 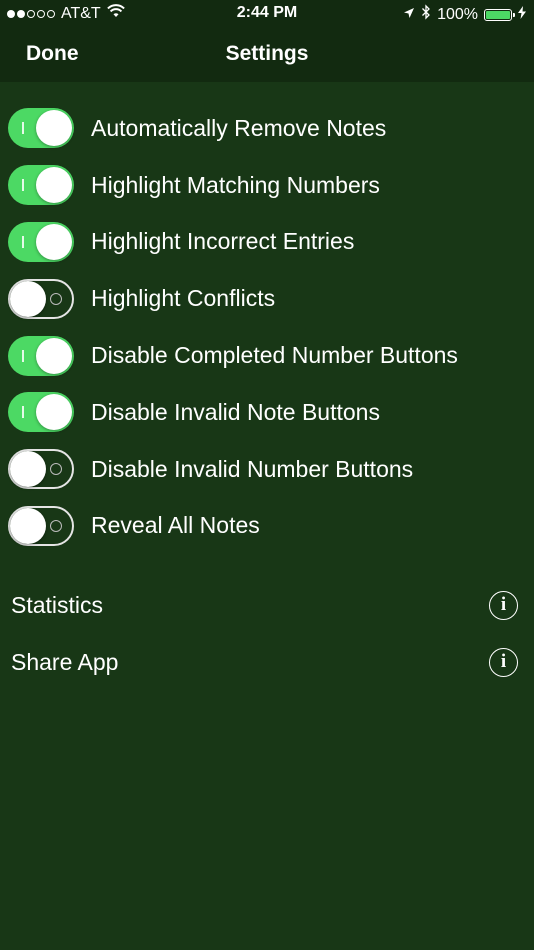 I want to click on setting-label: Highlight Incorrect Entries, so click(x=223, y=241).